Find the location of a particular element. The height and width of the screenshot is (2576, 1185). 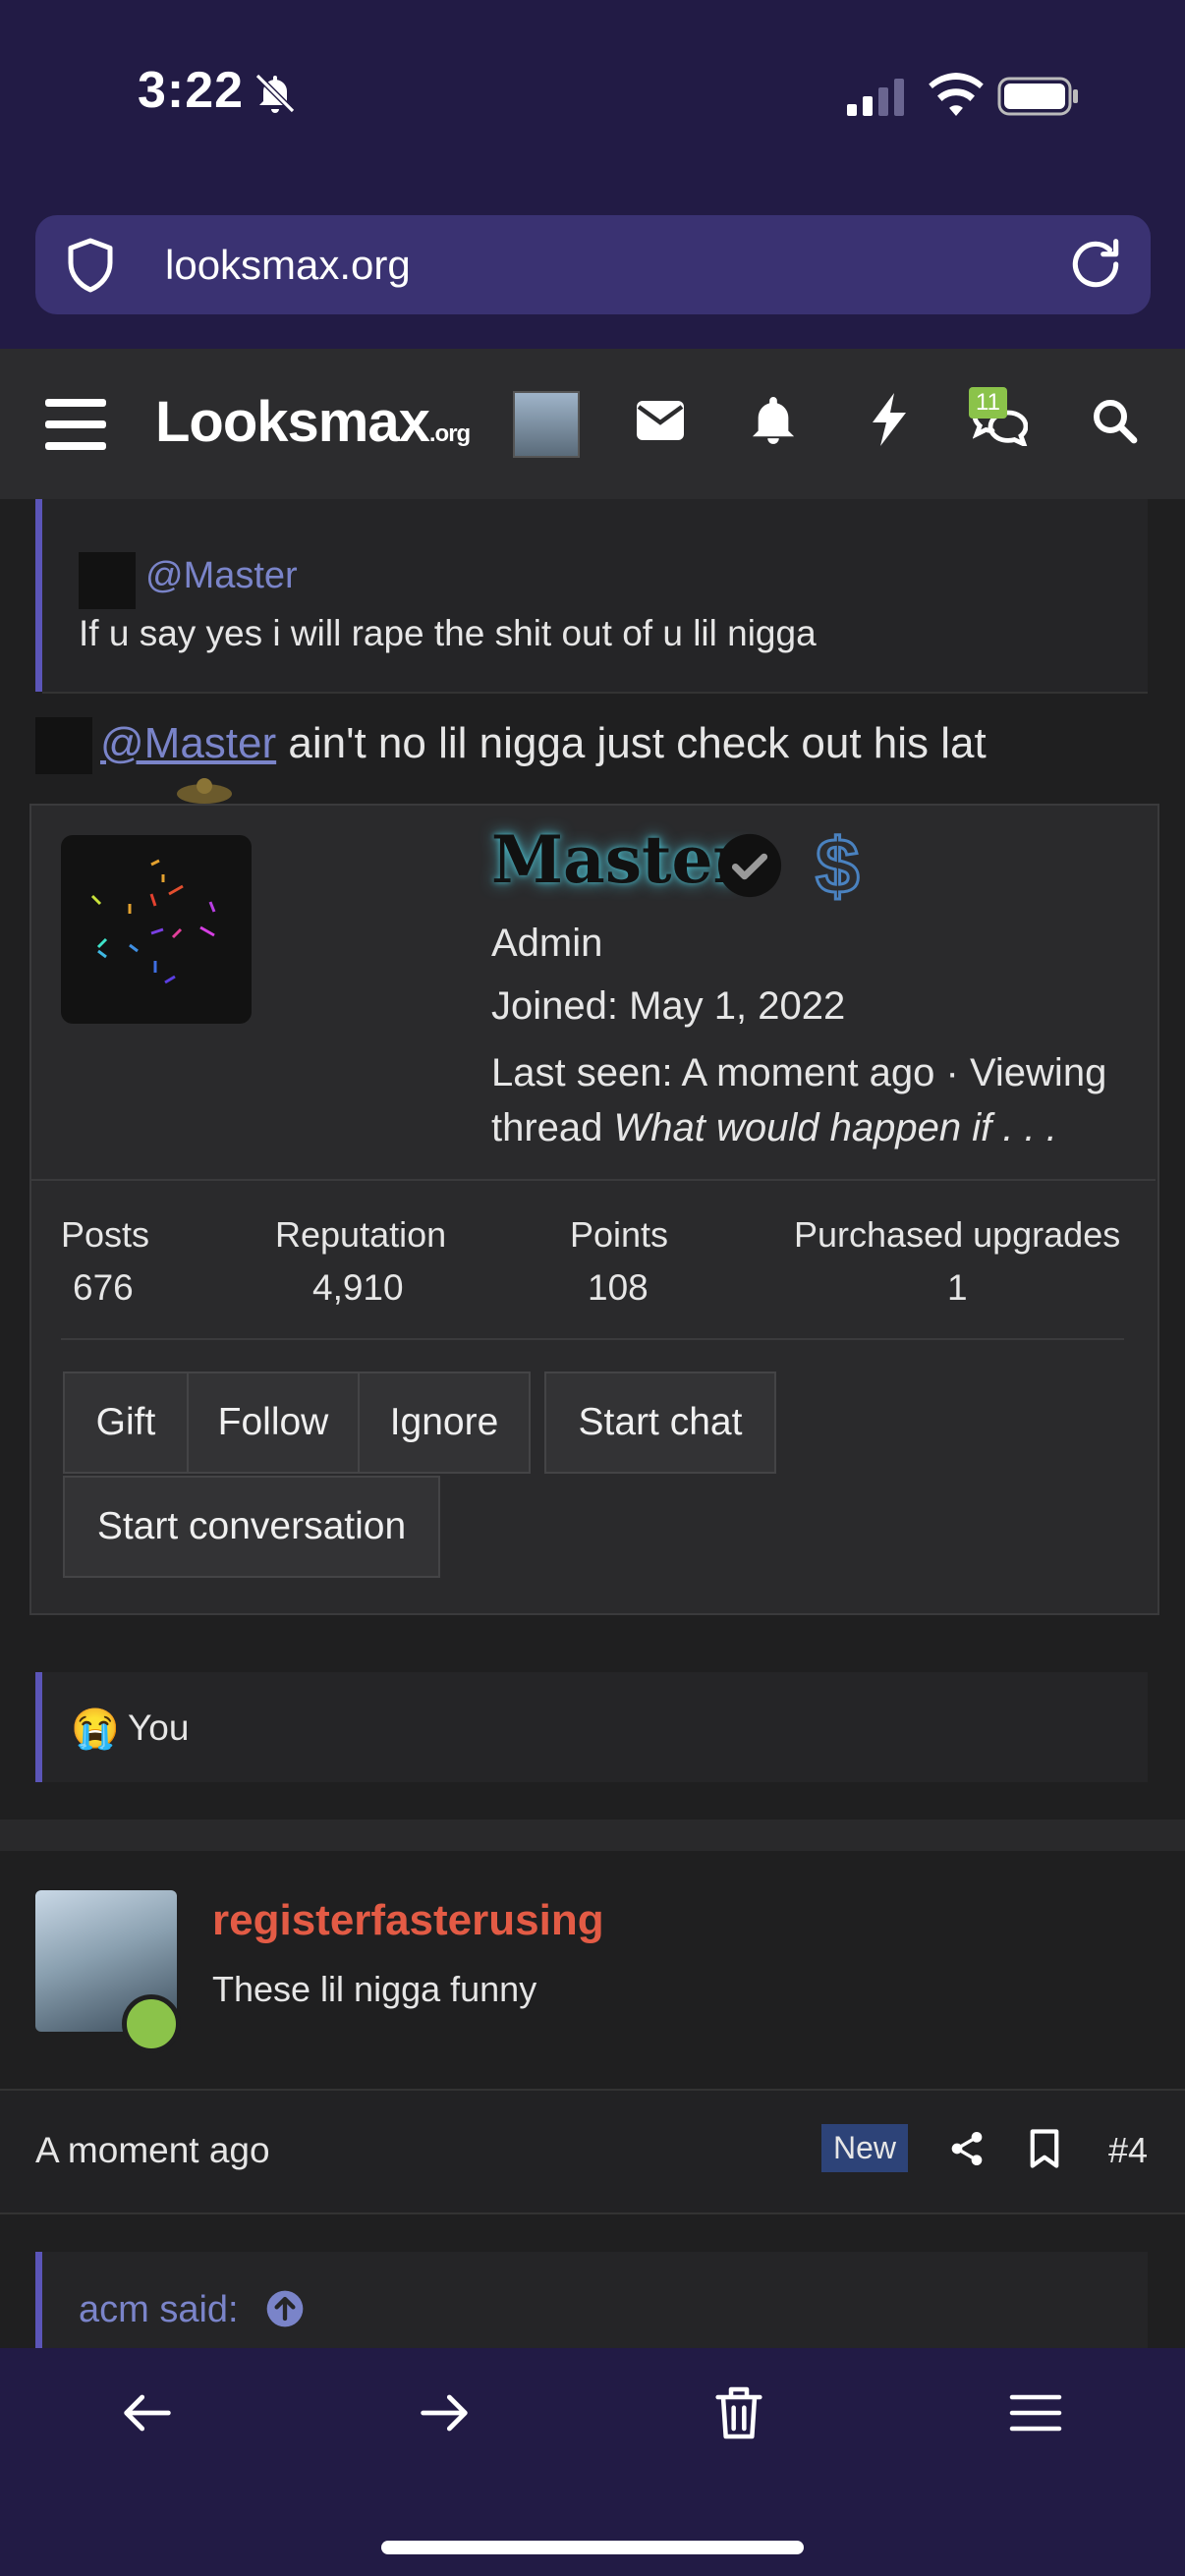

dollar-icon: $ is located at coordinates (838, 866).